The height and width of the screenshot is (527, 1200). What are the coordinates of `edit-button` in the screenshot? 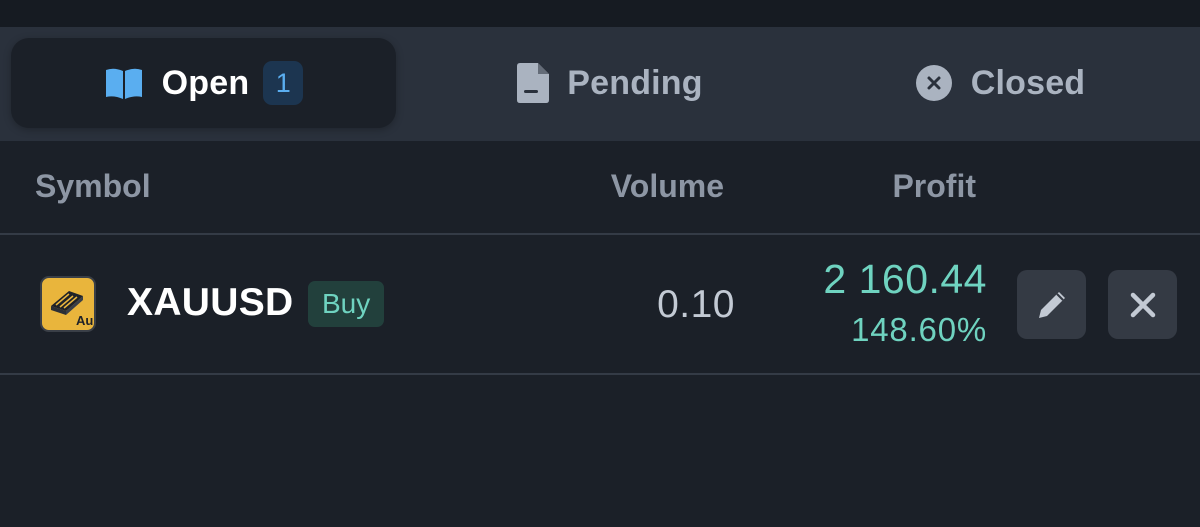 It's located at (1051, 304).